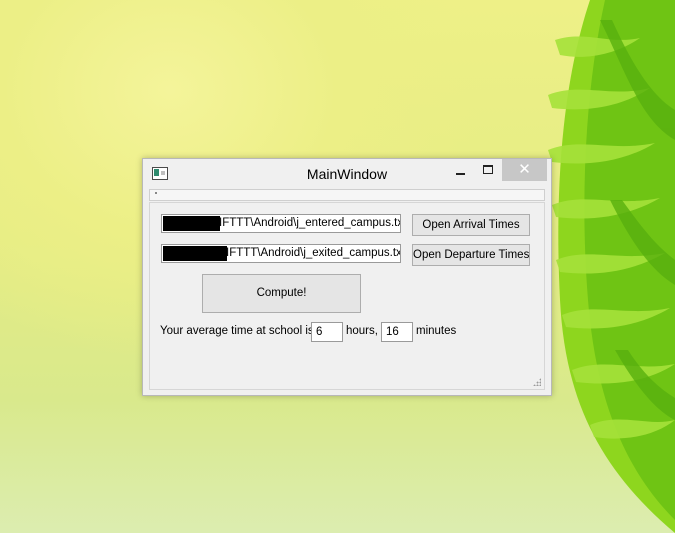 The image size is (675, 533). What do you see at coordinates (460, 170) in the screenshot?
I see `minimize-icon` at bounding box center [460, 170].